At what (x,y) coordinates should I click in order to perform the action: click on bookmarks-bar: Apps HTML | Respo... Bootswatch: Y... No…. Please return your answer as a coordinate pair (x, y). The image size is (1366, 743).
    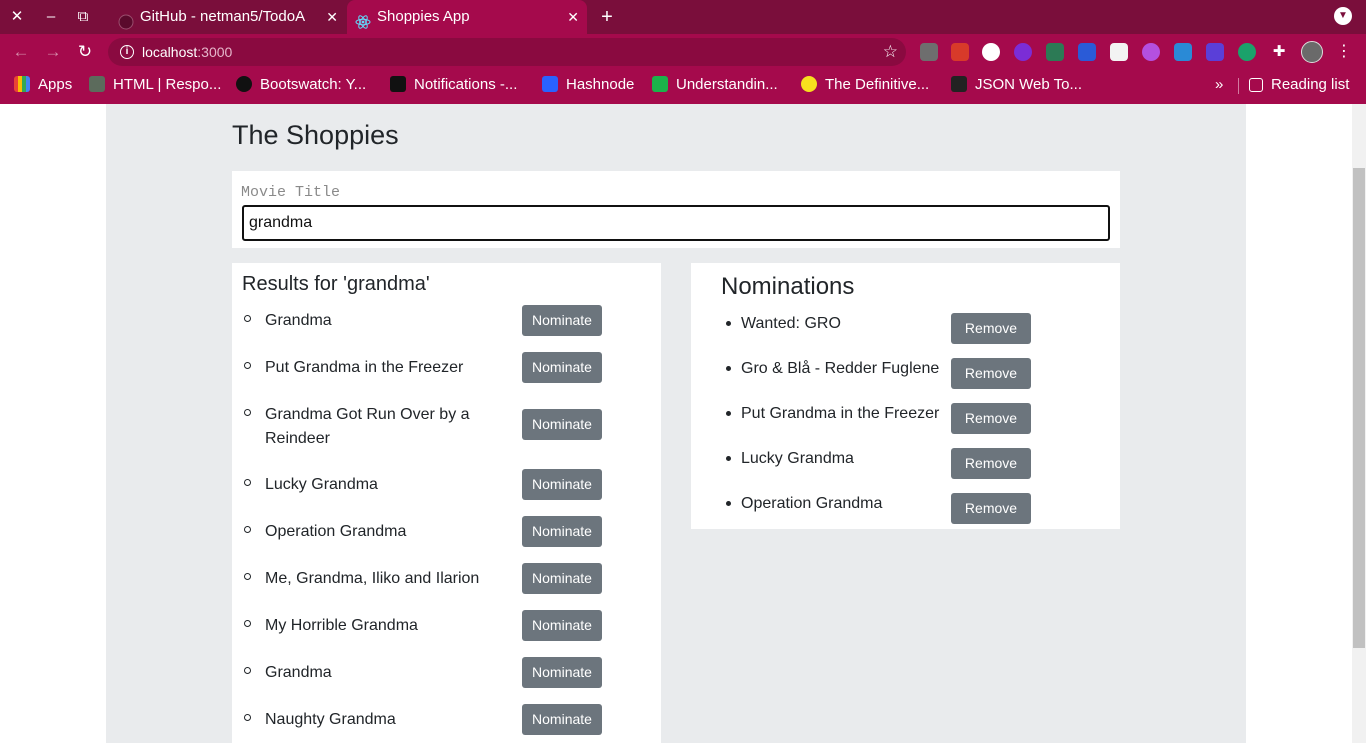
    Looking at the image, I should click on (683, 87).